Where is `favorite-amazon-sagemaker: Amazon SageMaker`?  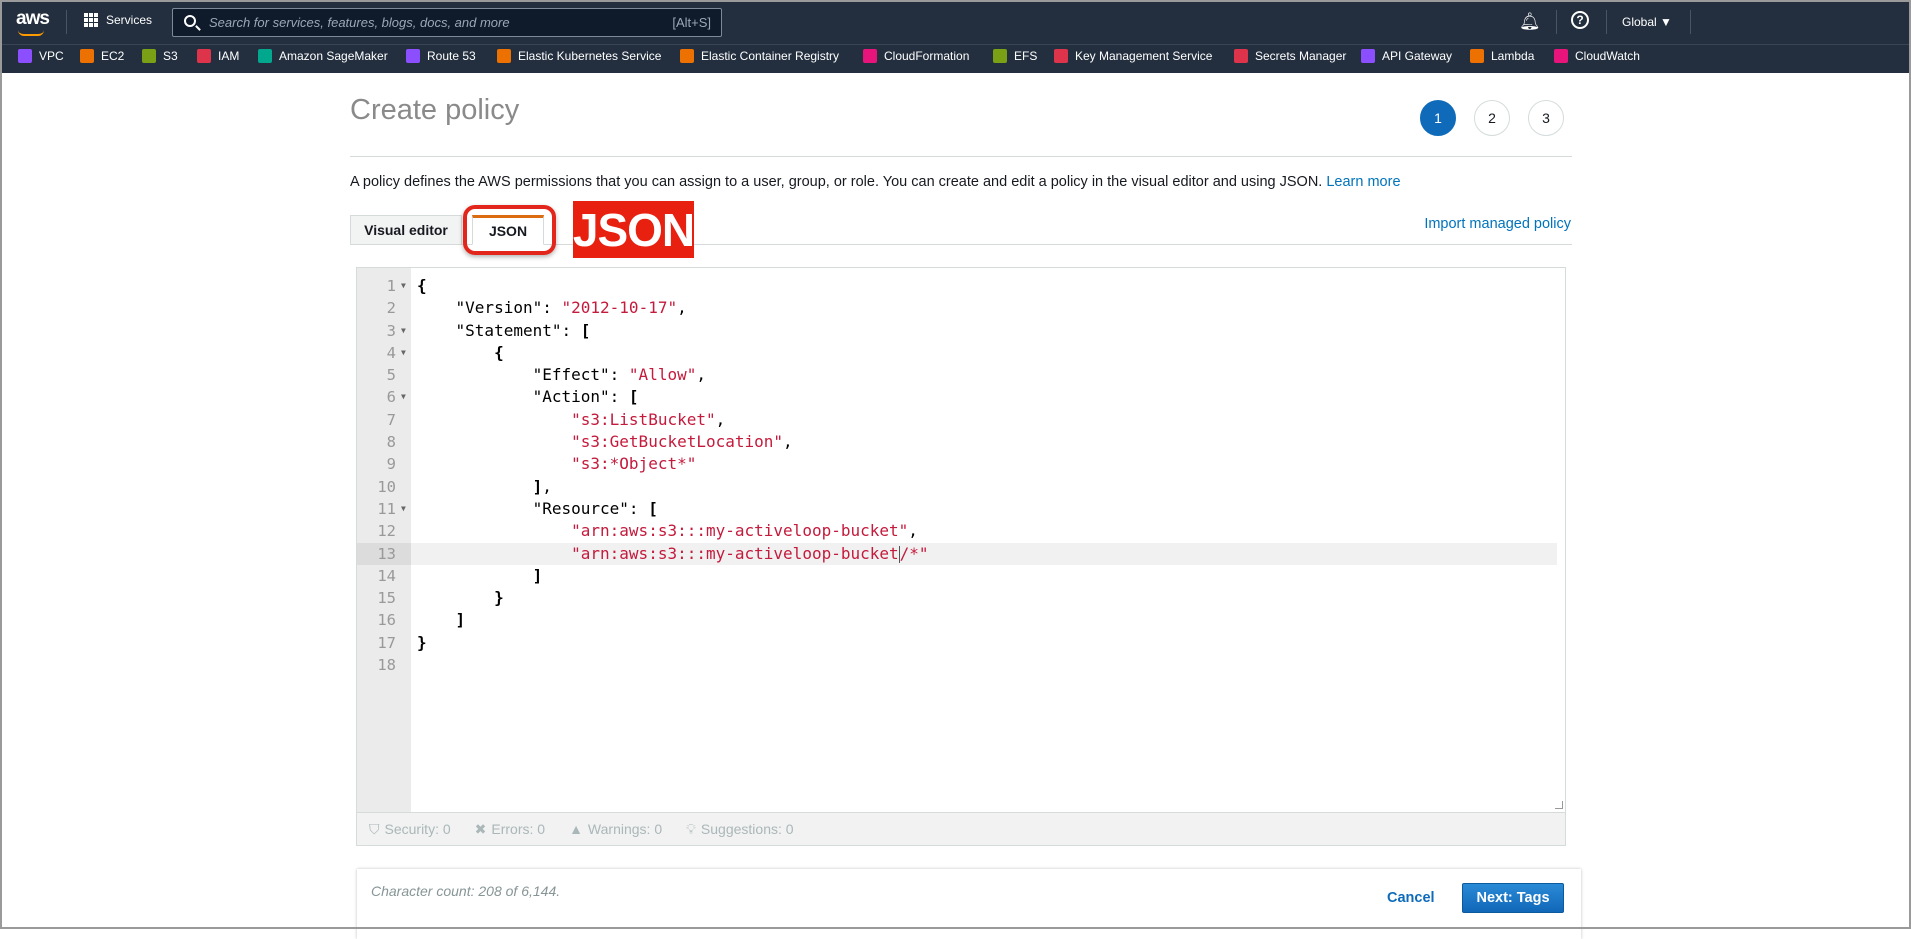 favorite-amazon-sagemaker: Amazon SageMaker is located at coordinates (323, 56).